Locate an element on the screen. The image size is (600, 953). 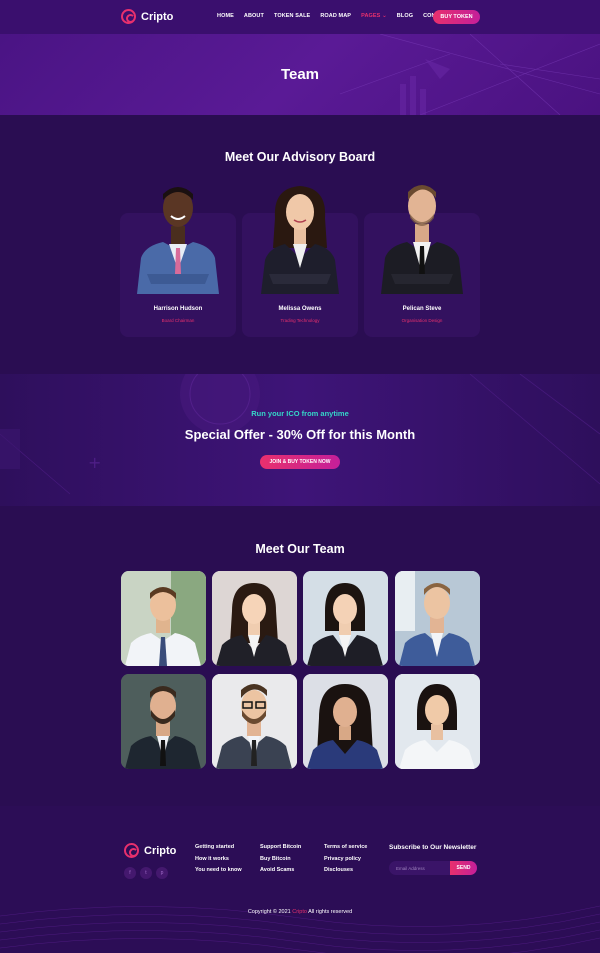
nav-token-sale: TOKEN SALE is located at coordinates (292, 16).